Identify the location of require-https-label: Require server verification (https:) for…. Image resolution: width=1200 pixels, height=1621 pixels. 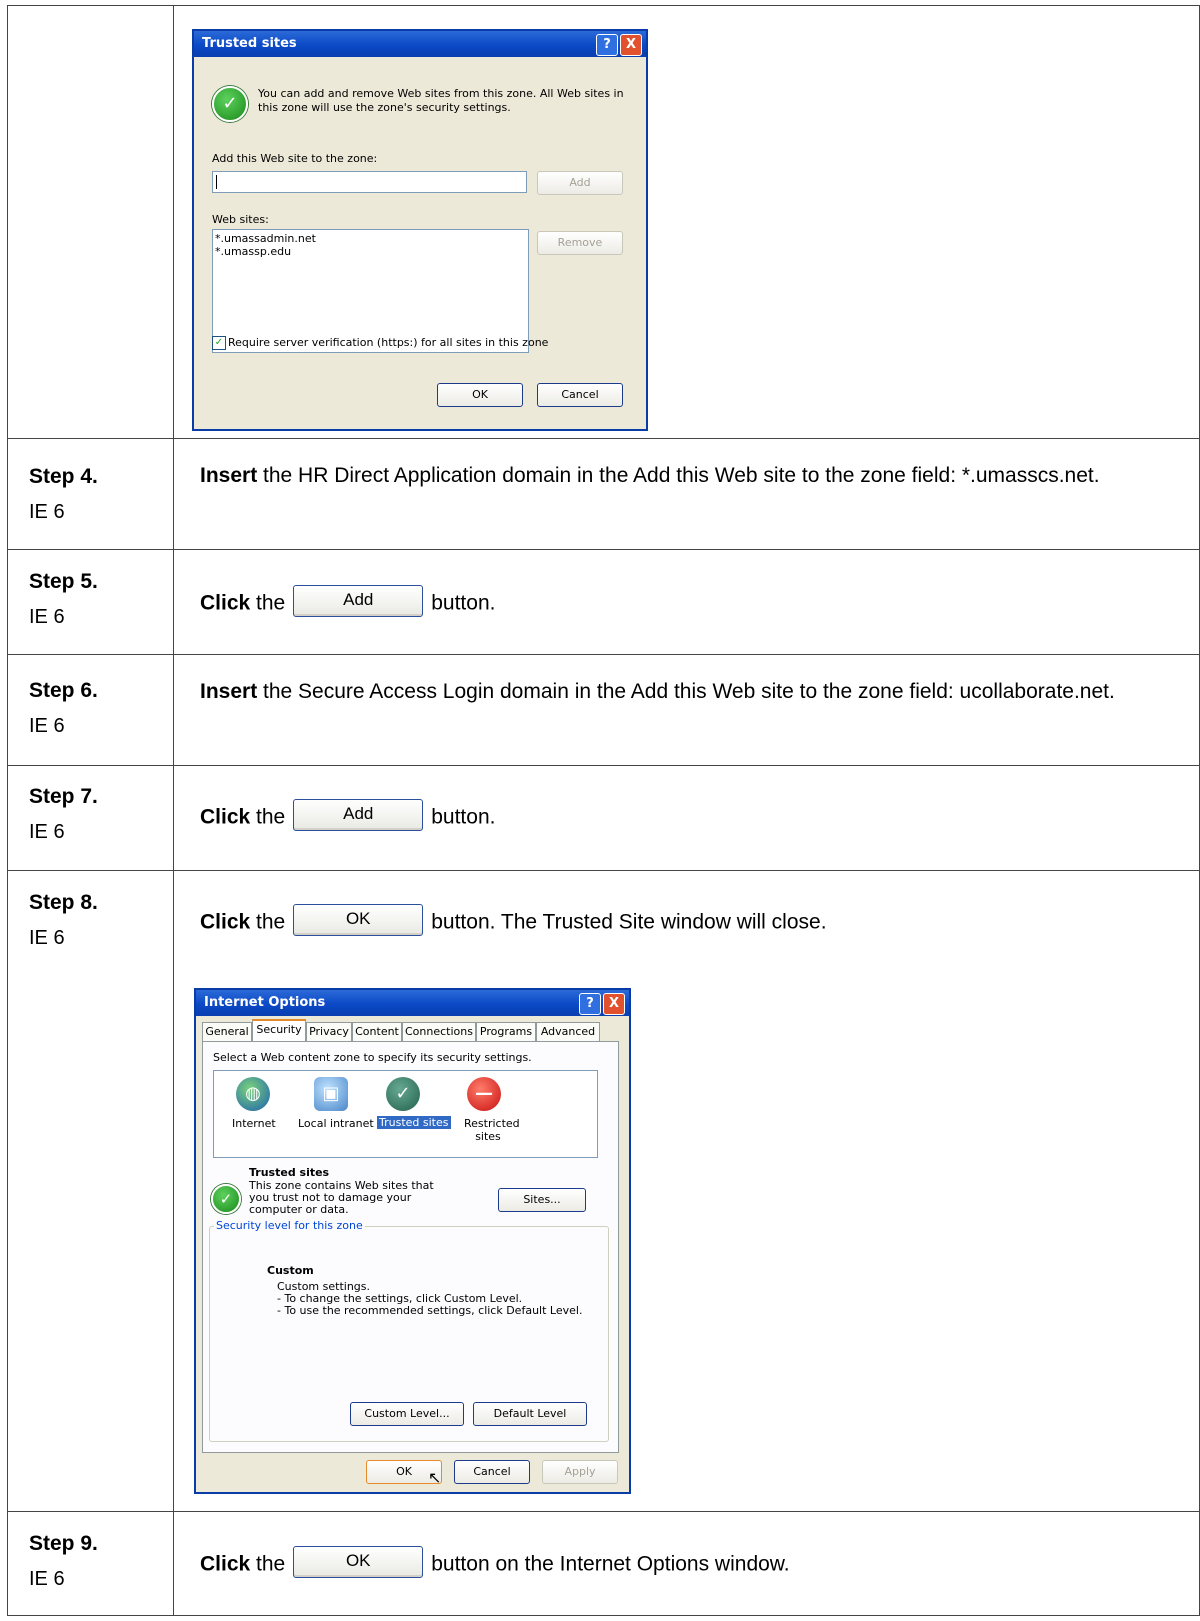
(388, 342).